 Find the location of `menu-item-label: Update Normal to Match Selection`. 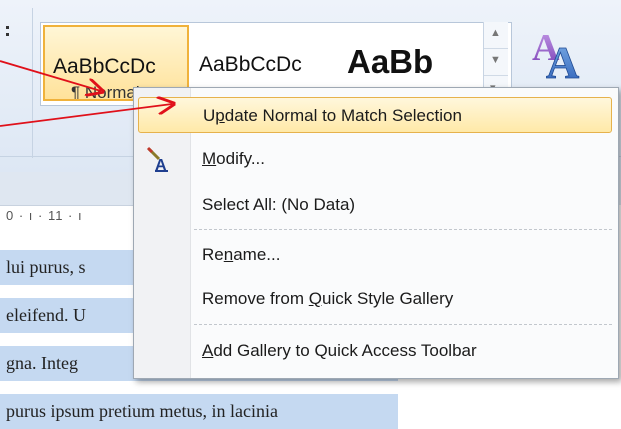

menu-item-label: Update Normal to Match Selection is located at coordinates (332, 115).